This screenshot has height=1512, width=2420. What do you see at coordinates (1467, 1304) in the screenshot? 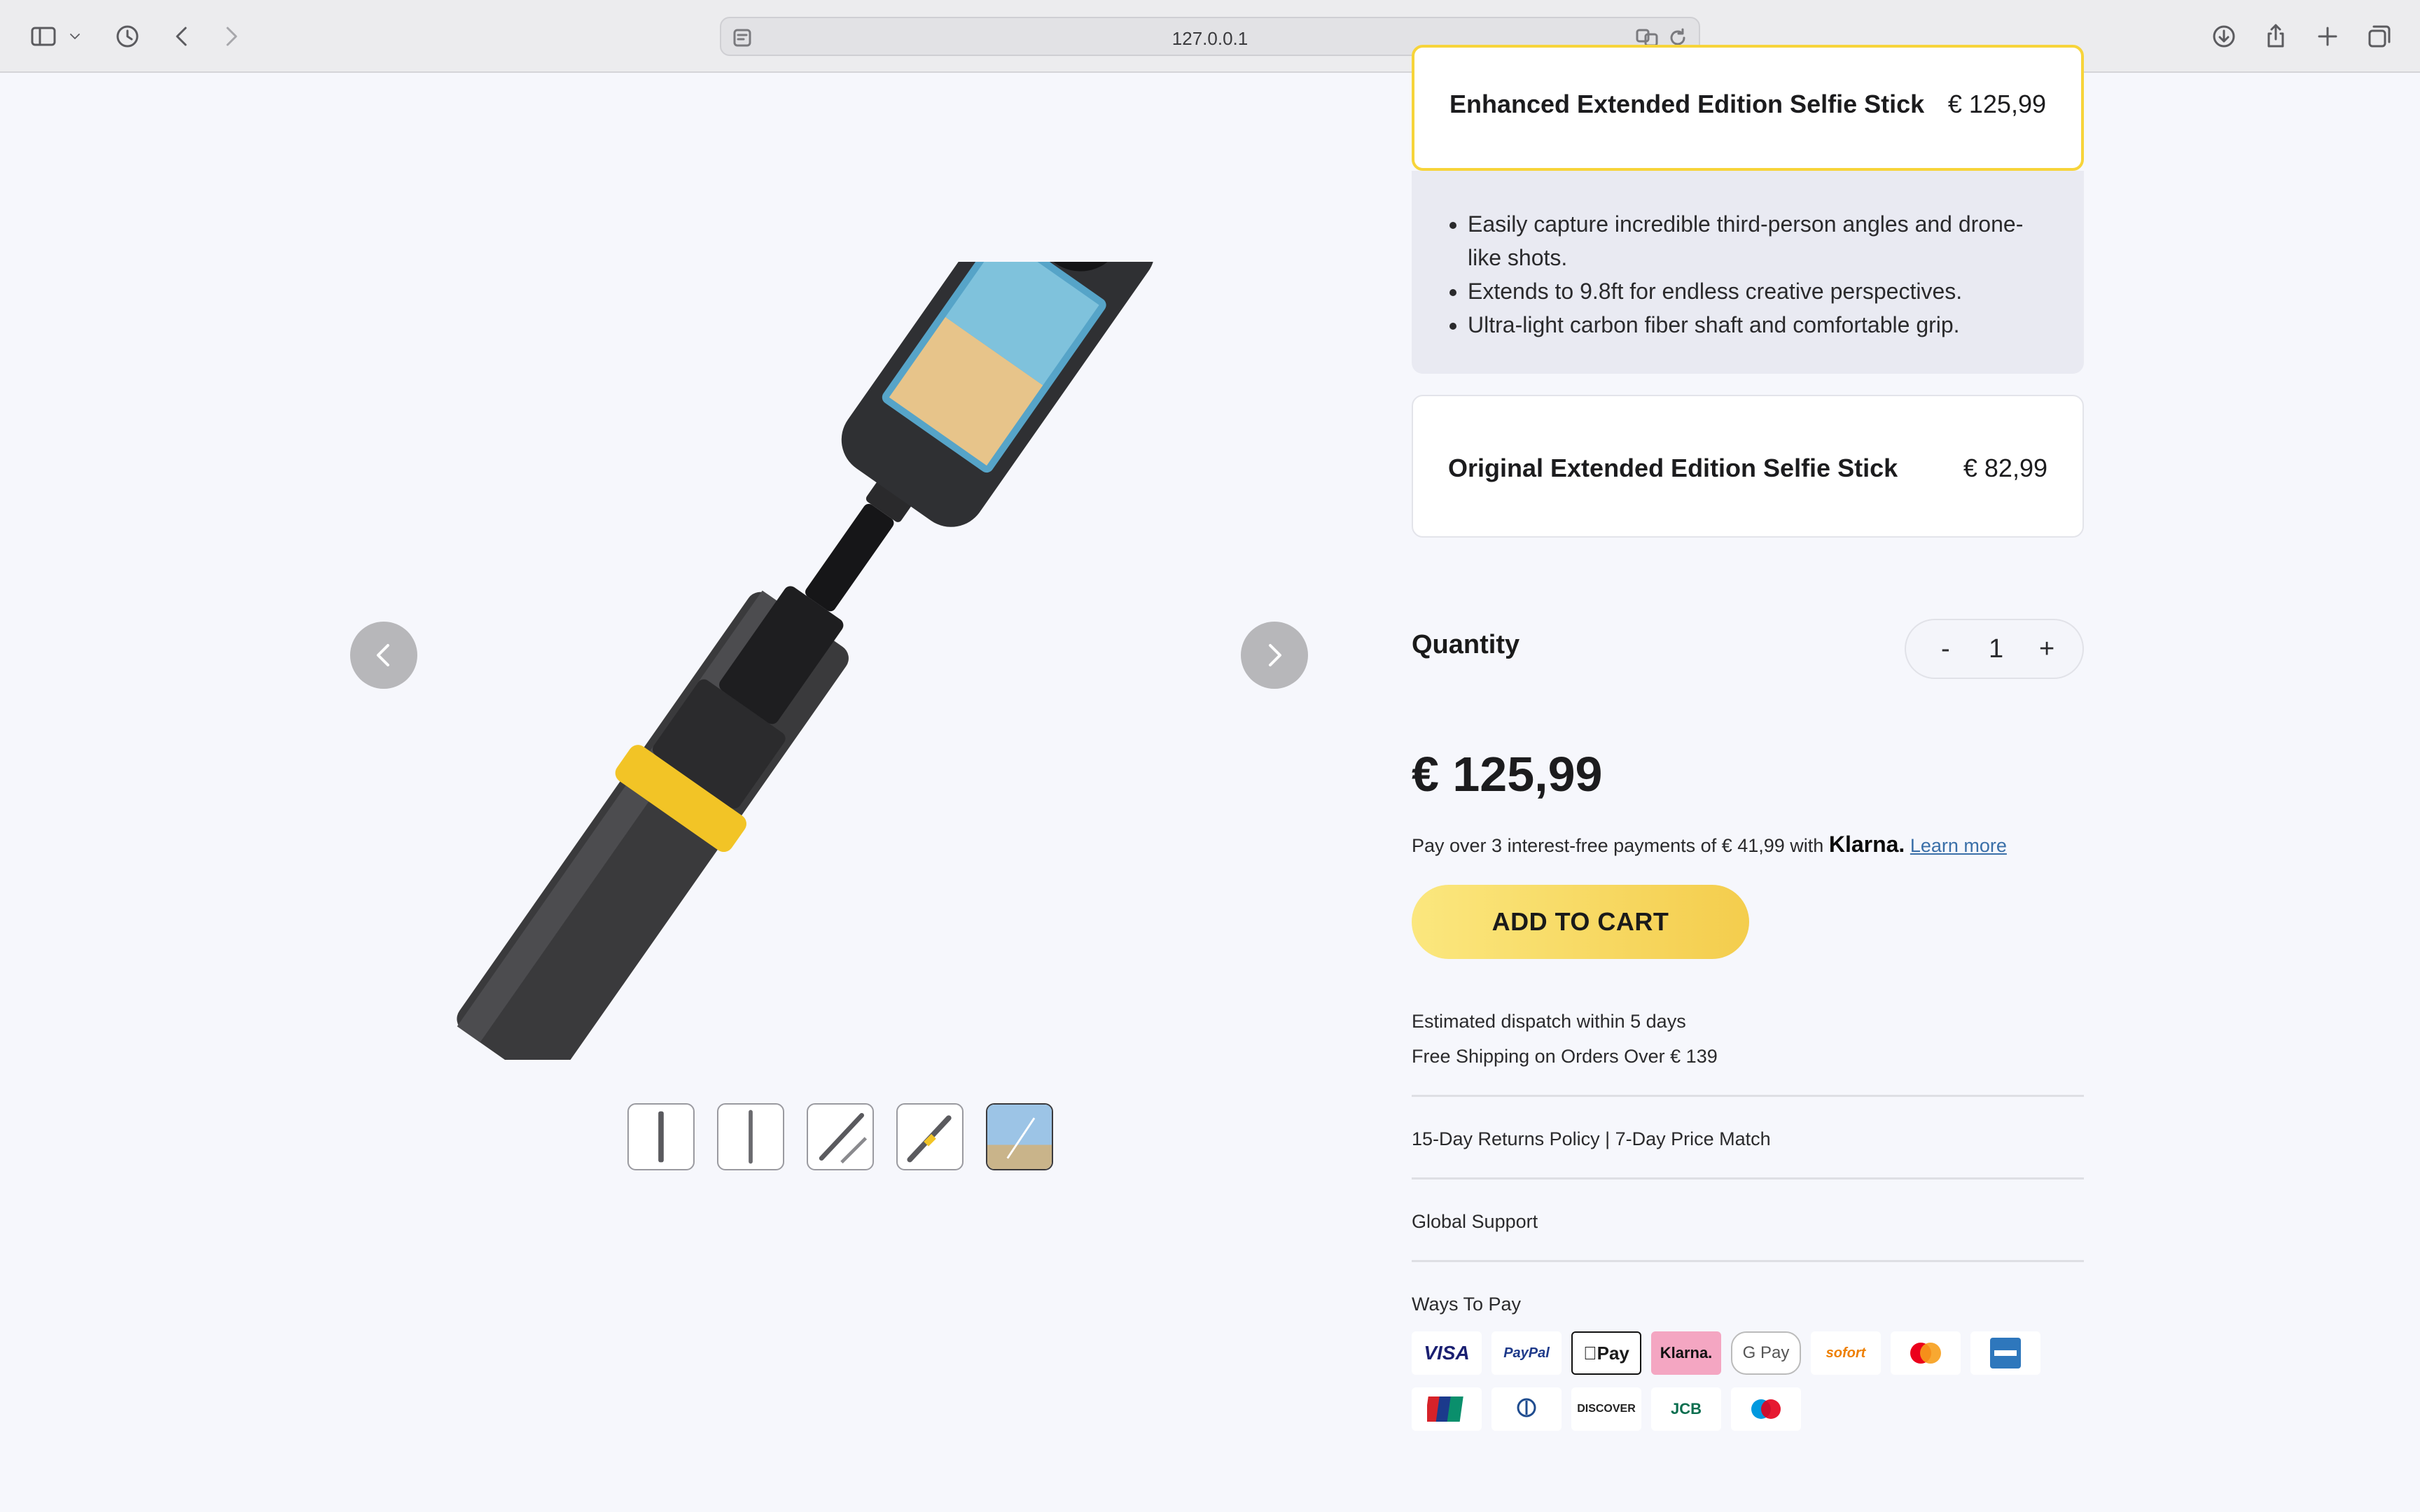
I see `ways-to-pay-label: Ways To Pay` at bounding box center [1467, 1304].